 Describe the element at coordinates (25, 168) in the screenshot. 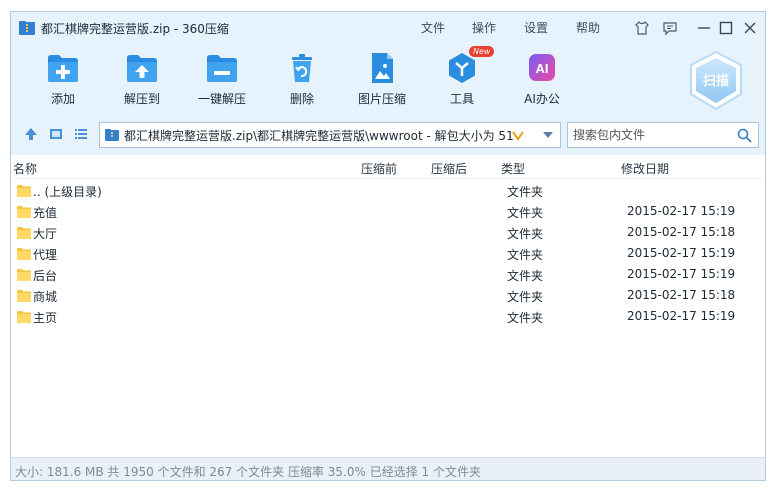

I see `column-name: 名称` at that location.